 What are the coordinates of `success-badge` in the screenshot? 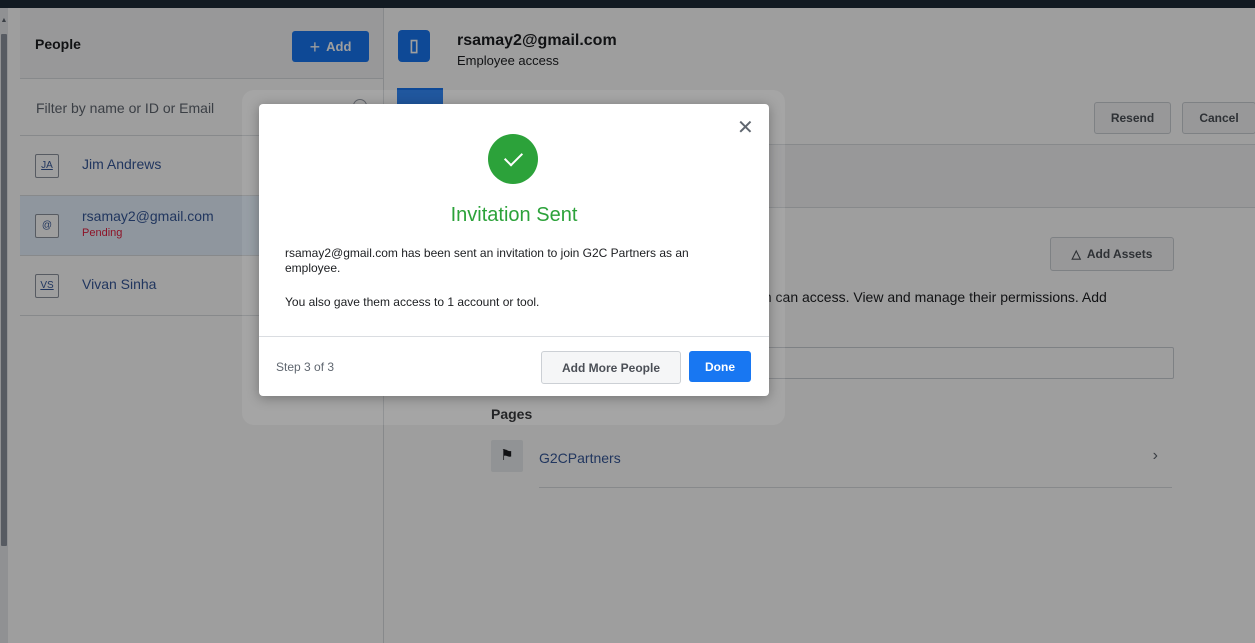 It's located at (513, 159).